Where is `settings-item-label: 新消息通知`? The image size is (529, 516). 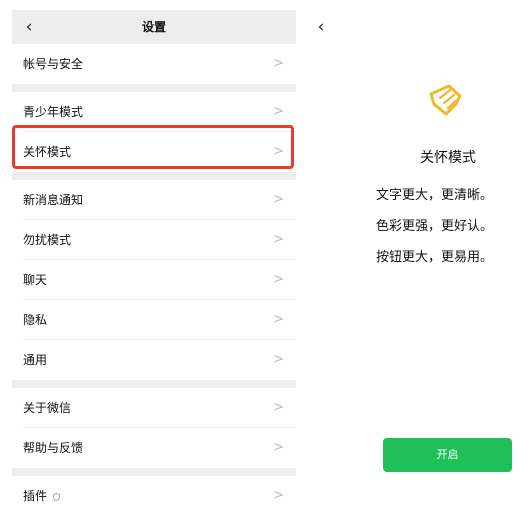 settings-item-label: 新消息通知 is located at coordinates (53, 200).